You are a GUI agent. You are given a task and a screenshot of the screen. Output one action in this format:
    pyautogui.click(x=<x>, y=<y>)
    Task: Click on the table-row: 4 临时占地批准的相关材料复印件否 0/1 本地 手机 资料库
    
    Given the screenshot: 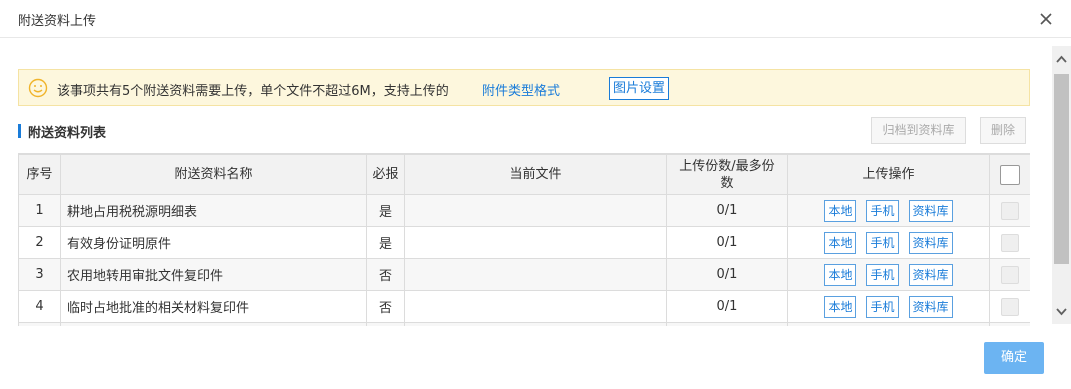 What is the action you would take?
    pyautogui.click(x=524, y=306)
    